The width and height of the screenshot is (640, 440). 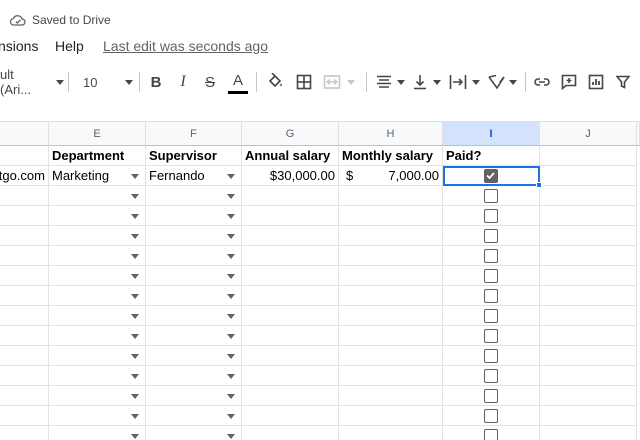 What do you see at coordinates (24, 176) in the screenshot?
I see `cell-email: tgo.com` at bounding box center [24, 176].